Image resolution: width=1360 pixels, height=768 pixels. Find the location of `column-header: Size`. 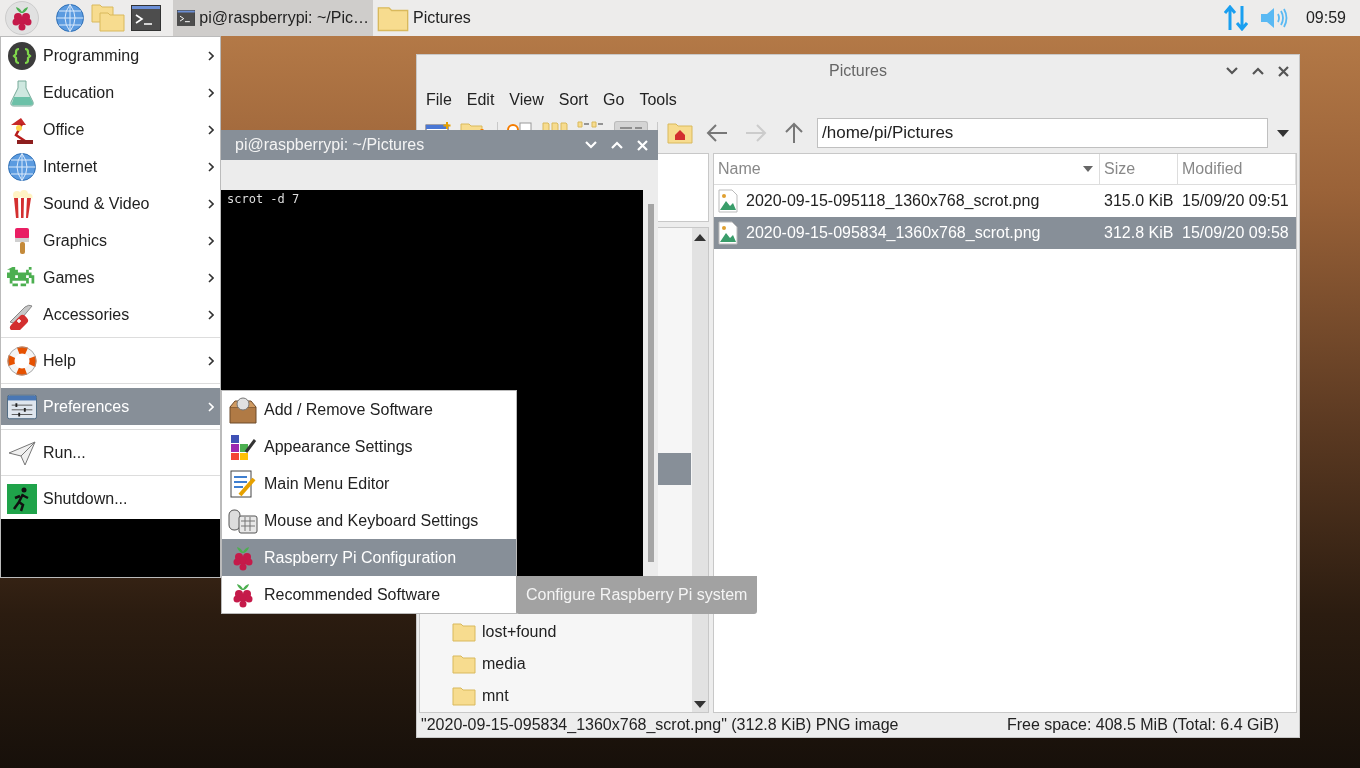

column-header: Size is located at coordinates (1139, 169).